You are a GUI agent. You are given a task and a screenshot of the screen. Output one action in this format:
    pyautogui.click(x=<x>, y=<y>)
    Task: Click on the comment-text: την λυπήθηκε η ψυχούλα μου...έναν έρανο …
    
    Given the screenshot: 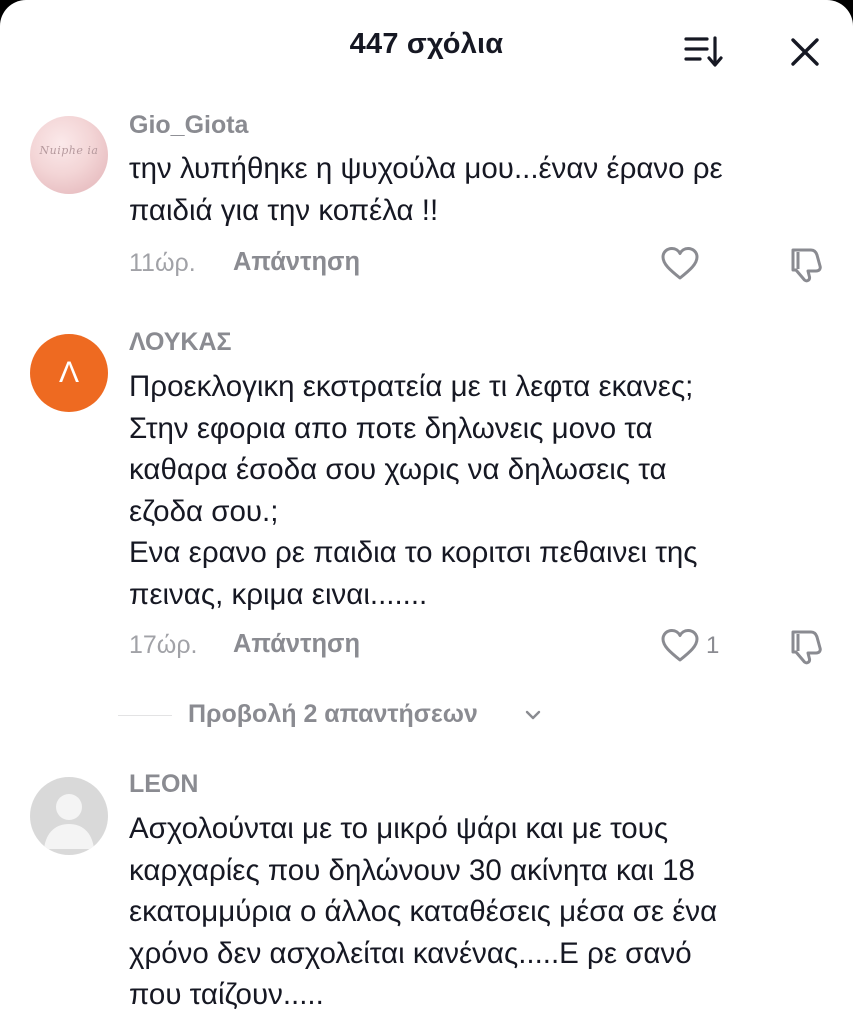 What is the action you would take?
    pyautogui.click(x=484, y=189)
    